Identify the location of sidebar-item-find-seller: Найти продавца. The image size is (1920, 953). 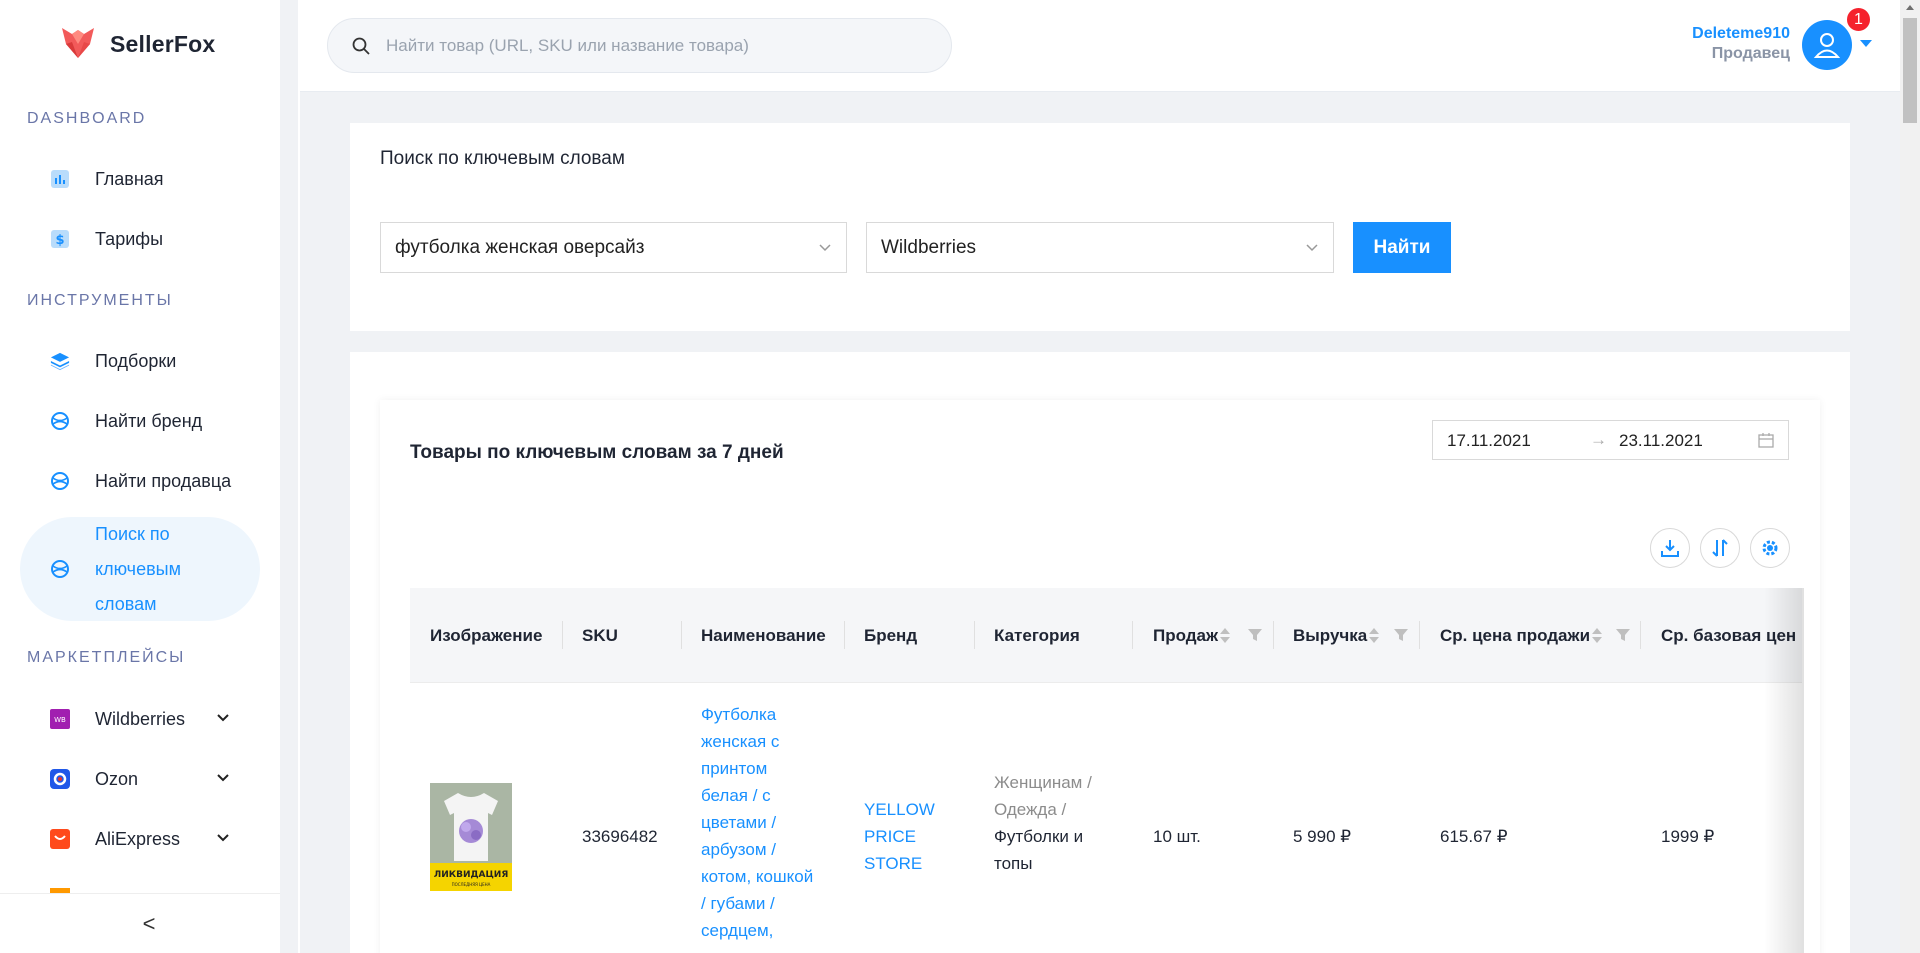
(140, 481).